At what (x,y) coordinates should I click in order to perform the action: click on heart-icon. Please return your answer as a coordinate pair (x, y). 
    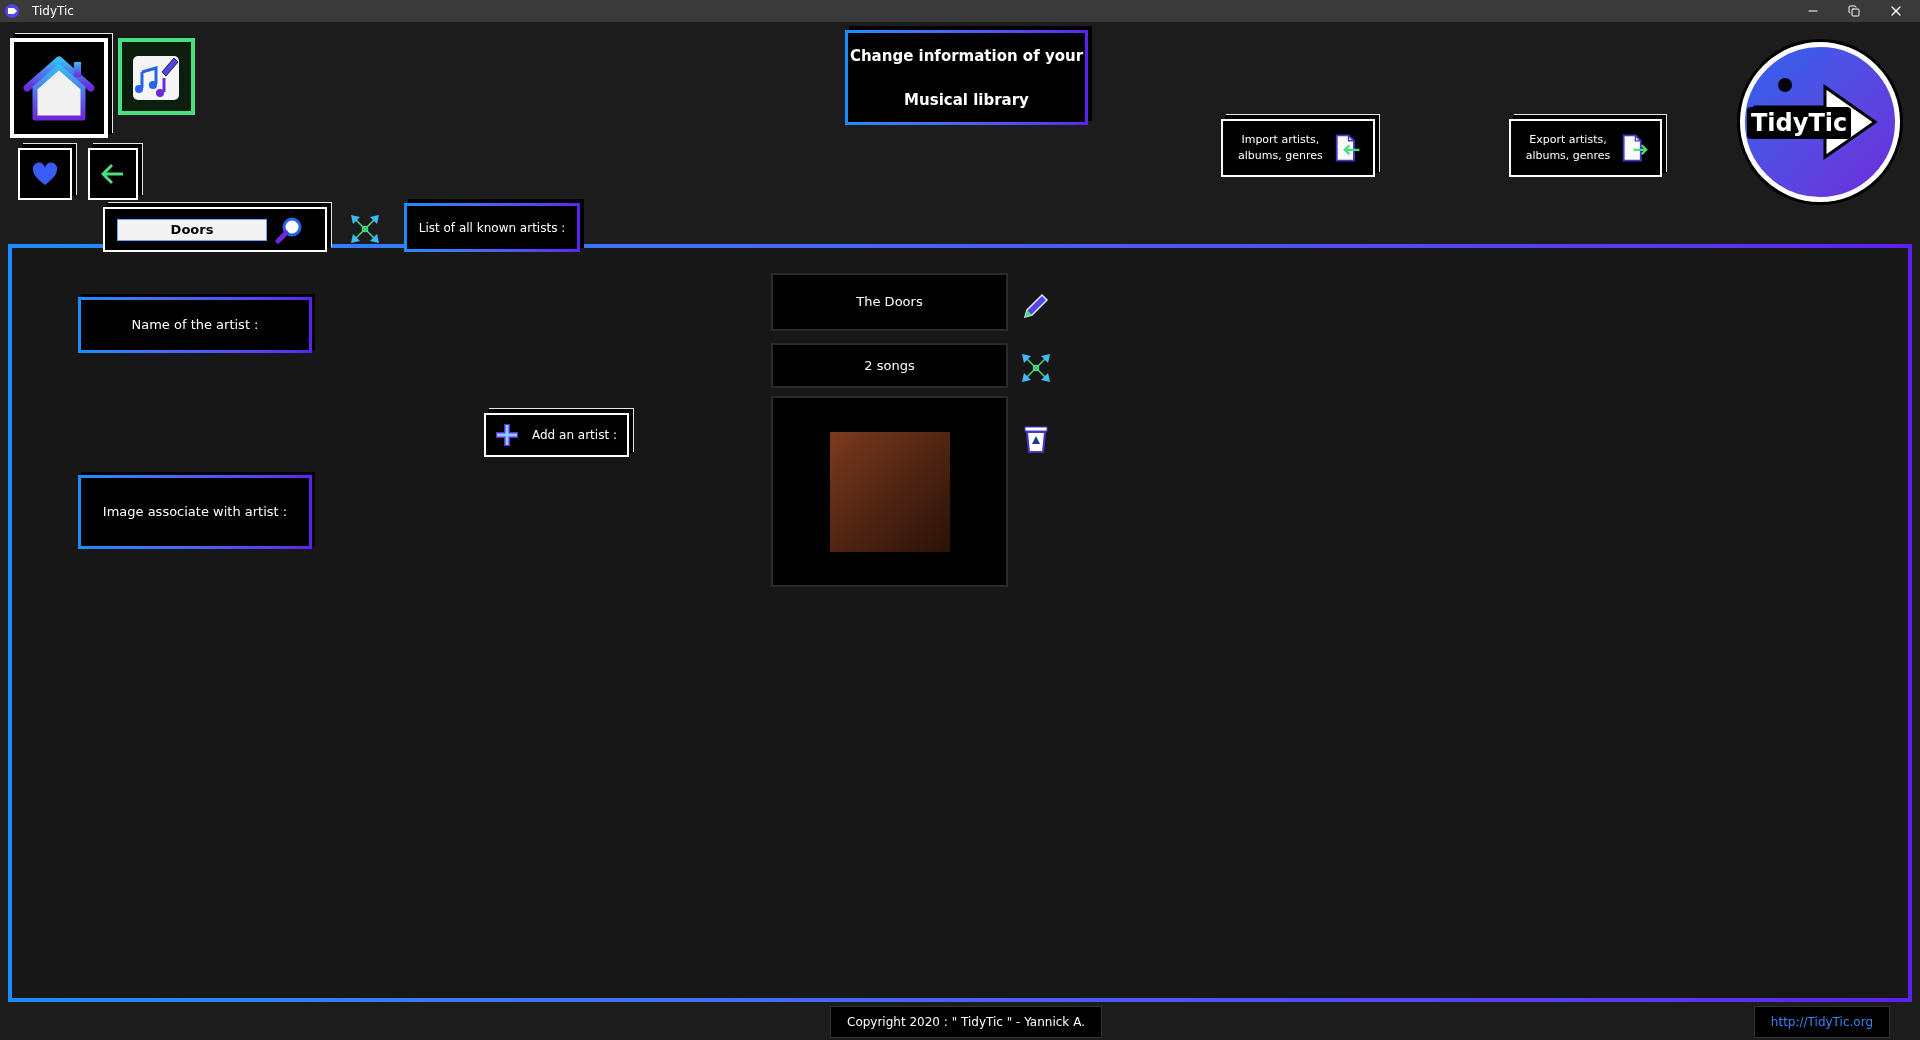
    Looking at the image, I should click on (45, 174).